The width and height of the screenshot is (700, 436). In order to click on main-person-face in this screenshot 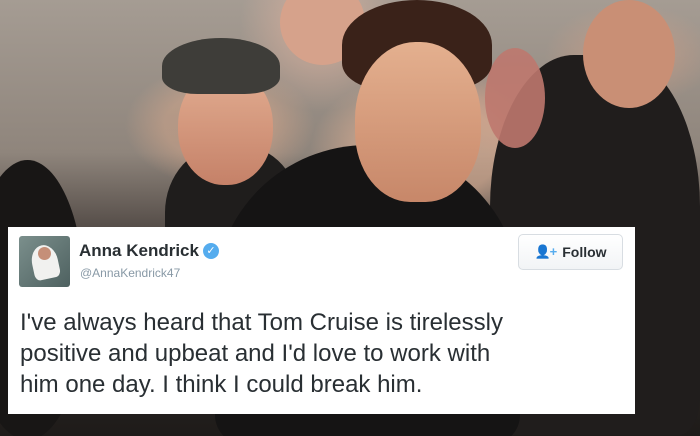, I will do `click(418, 122)`.